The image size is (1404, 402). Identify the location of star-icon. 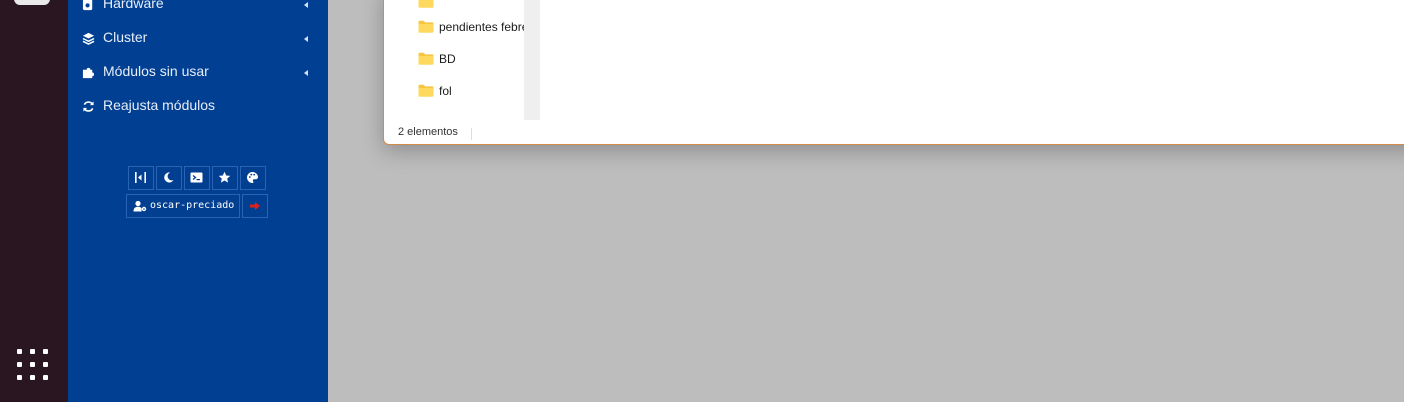
(224, 177).